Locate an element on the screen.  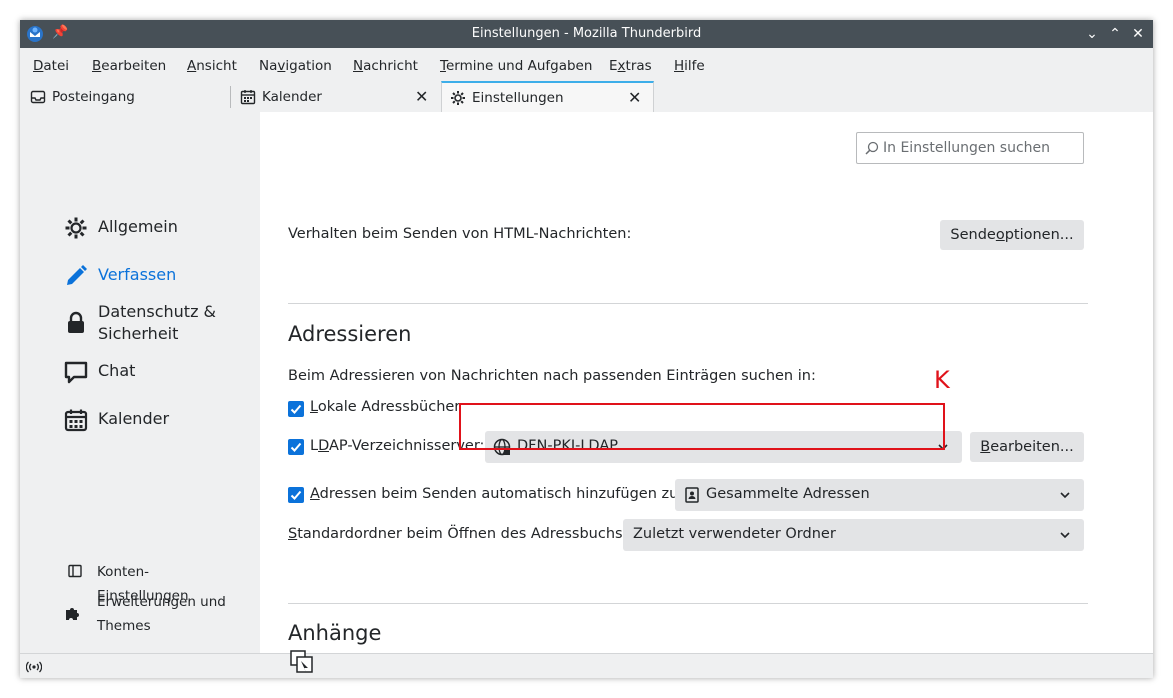
sidebar-item-label: Kalender is located at coordinates (134, 418).